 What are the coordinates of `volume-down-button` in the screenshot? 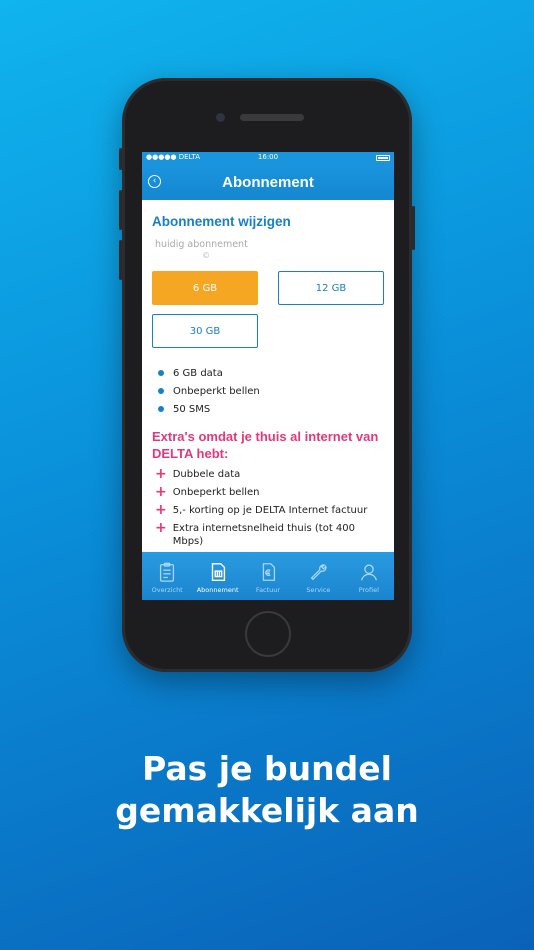 It's located at (120, 260).